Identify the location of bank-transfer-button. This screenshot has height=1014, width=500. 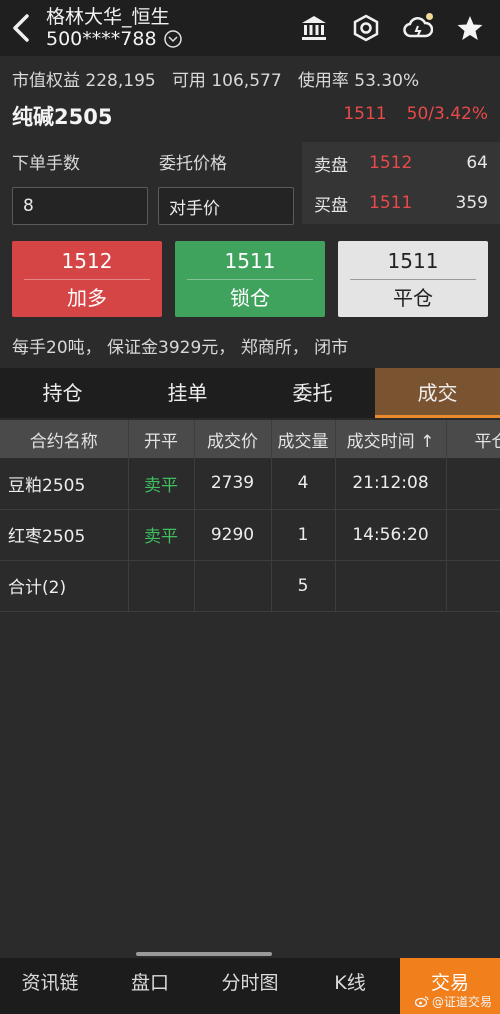
(314, 28).